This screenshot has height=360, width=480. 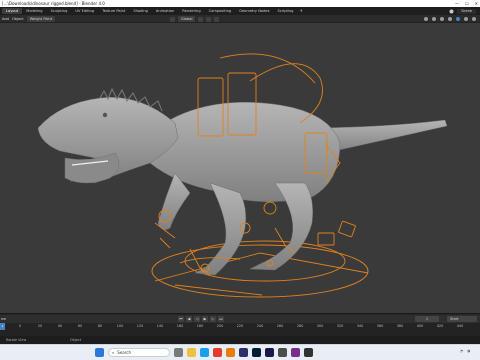 I want to click on pivot-icon, so click(x=201, y=19).